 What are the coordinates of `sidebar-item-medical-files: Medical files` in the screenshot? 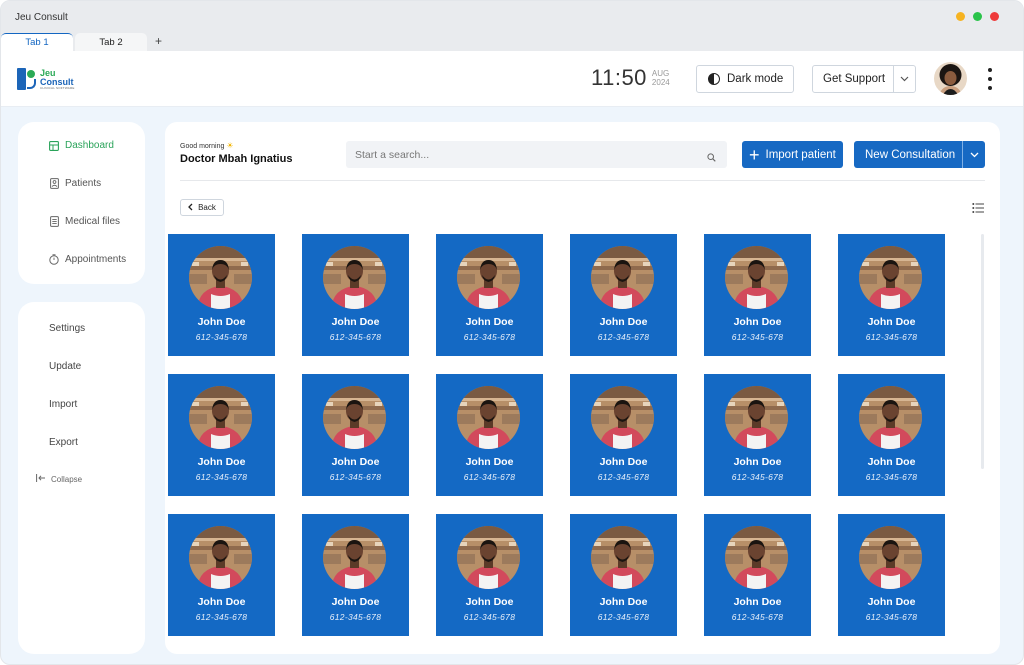 It's located at (84, 221).